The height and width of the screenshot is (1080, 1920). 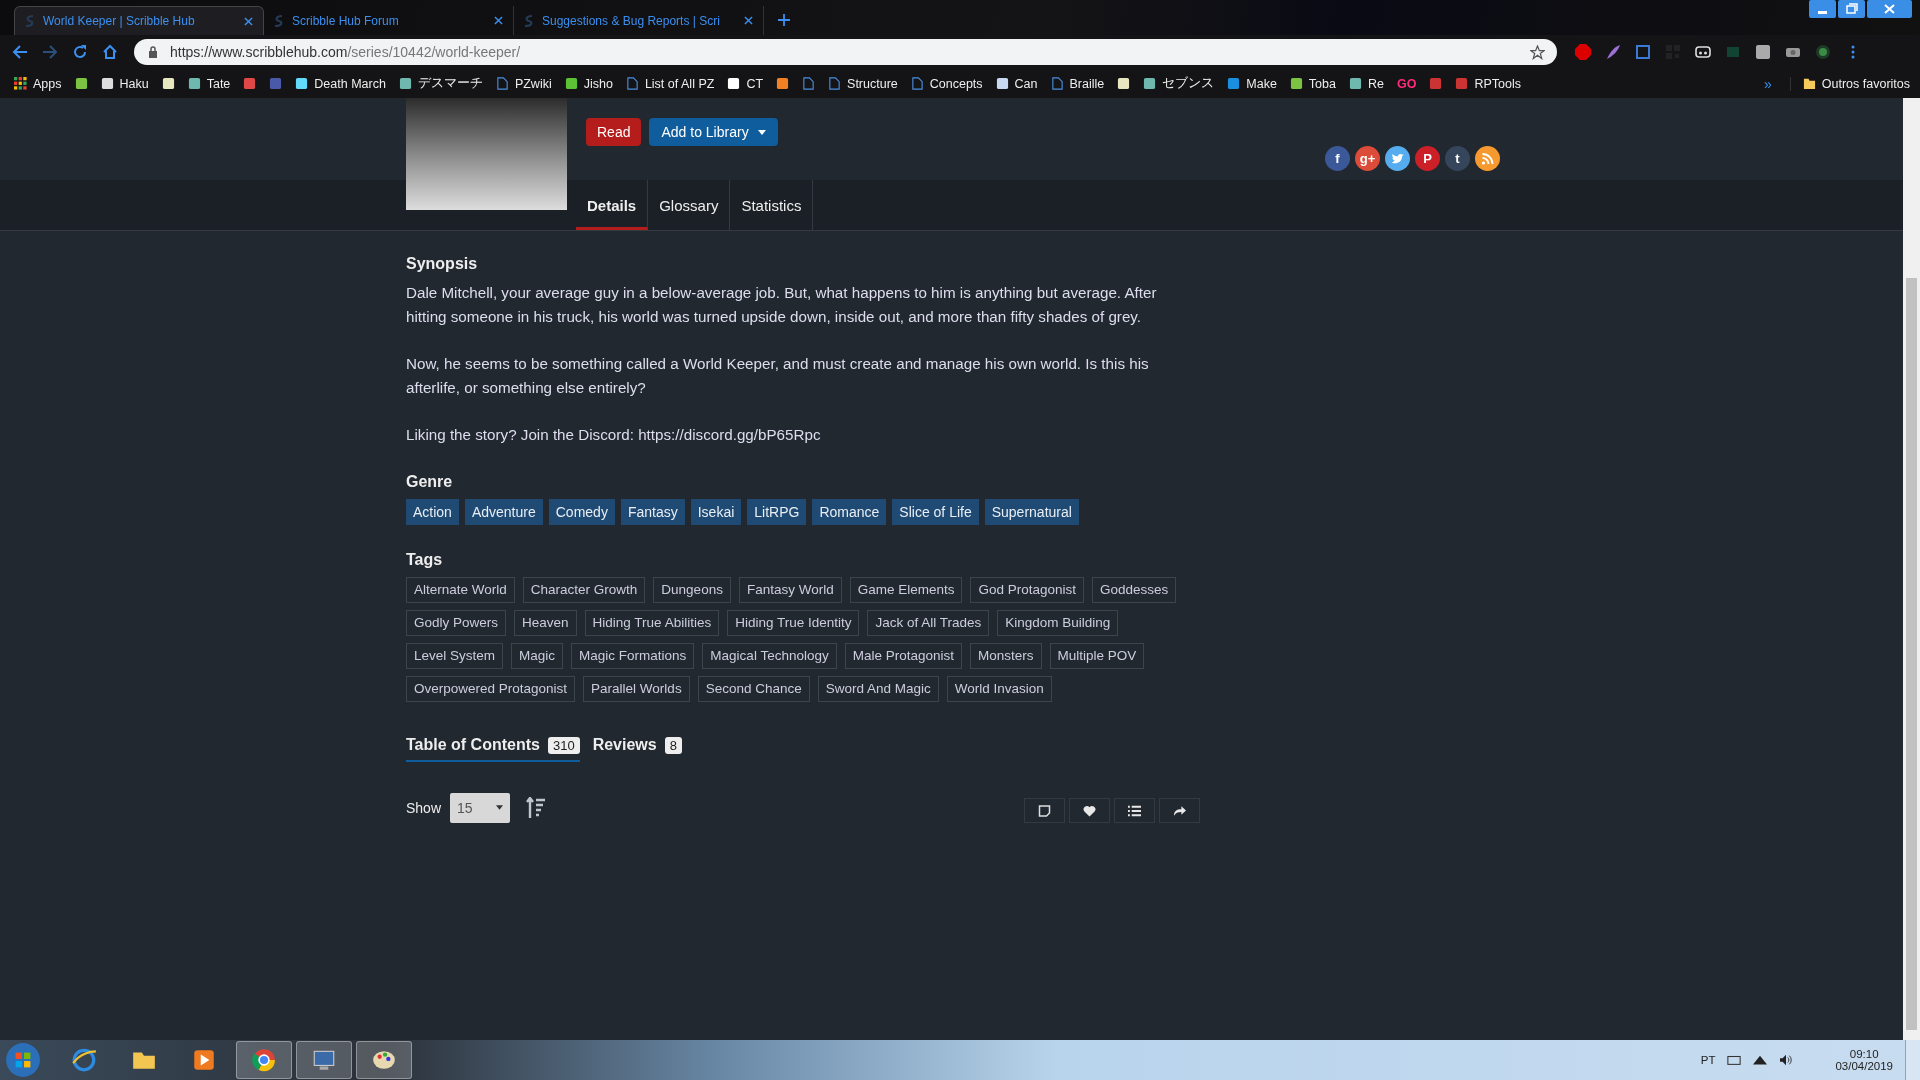 What do you see at coordinates (1488, 83) in the screenshot?
I see `bookmark: RPTools` at bounding box center [1488, 83].